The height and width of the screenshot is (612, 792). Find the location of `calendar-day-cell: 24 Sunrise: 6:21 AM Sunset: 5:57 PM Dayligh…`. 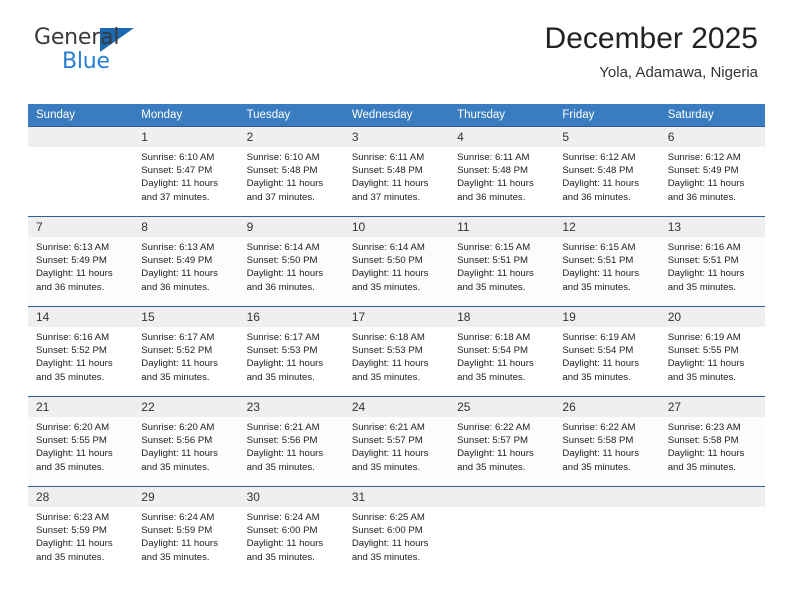

calendar-day-cell: 24 Sunrise: 6:21 AM Sunset: 5:57 PM Dayligh… is located at coordinates (396, 441).